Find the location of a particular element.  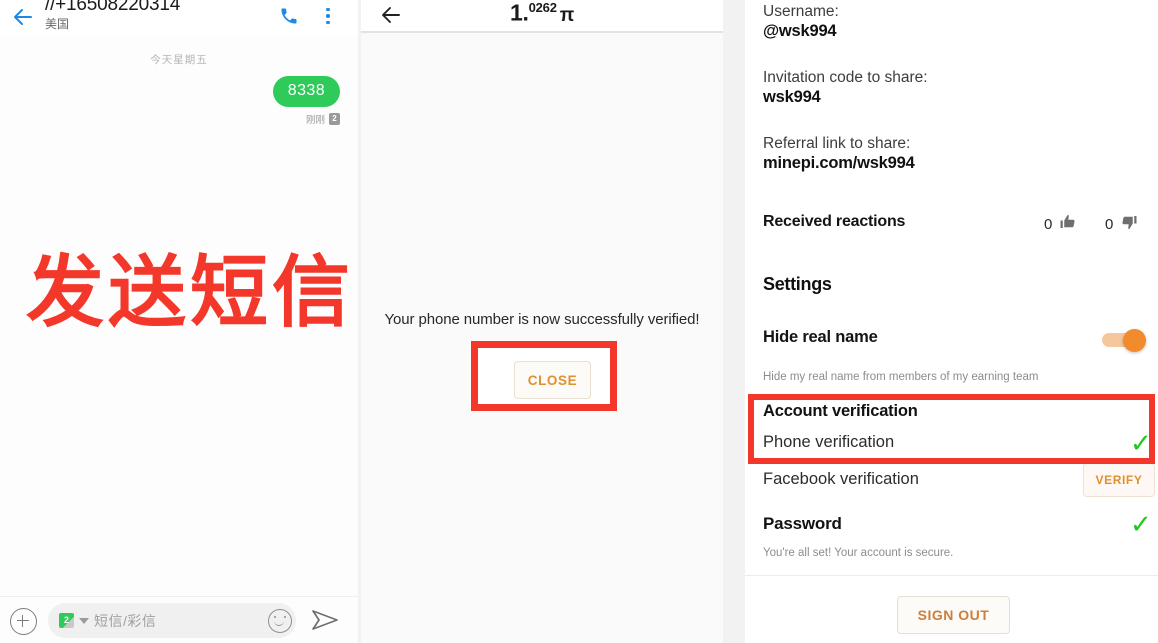

dislikes-group: 0 is located at coordinates (1121, 224).